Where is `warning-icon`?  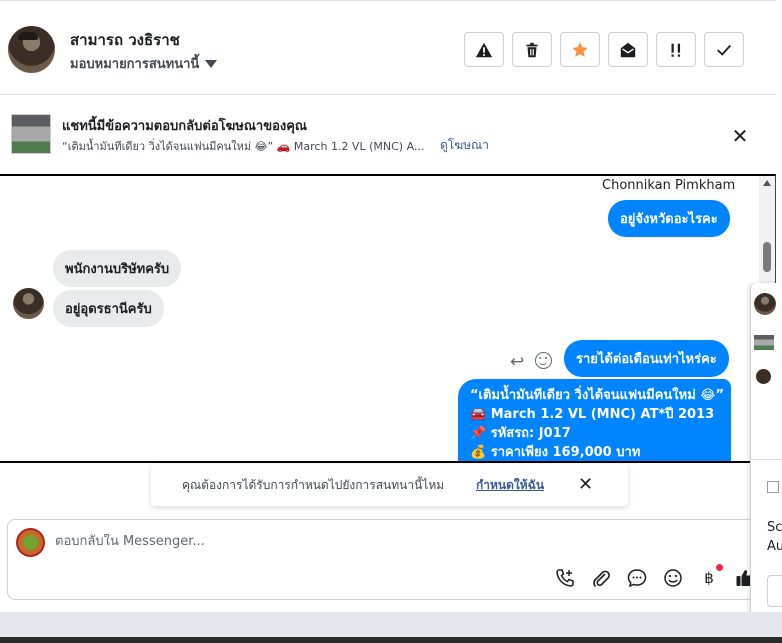 warning-icon is located at coordinates (484, 49).